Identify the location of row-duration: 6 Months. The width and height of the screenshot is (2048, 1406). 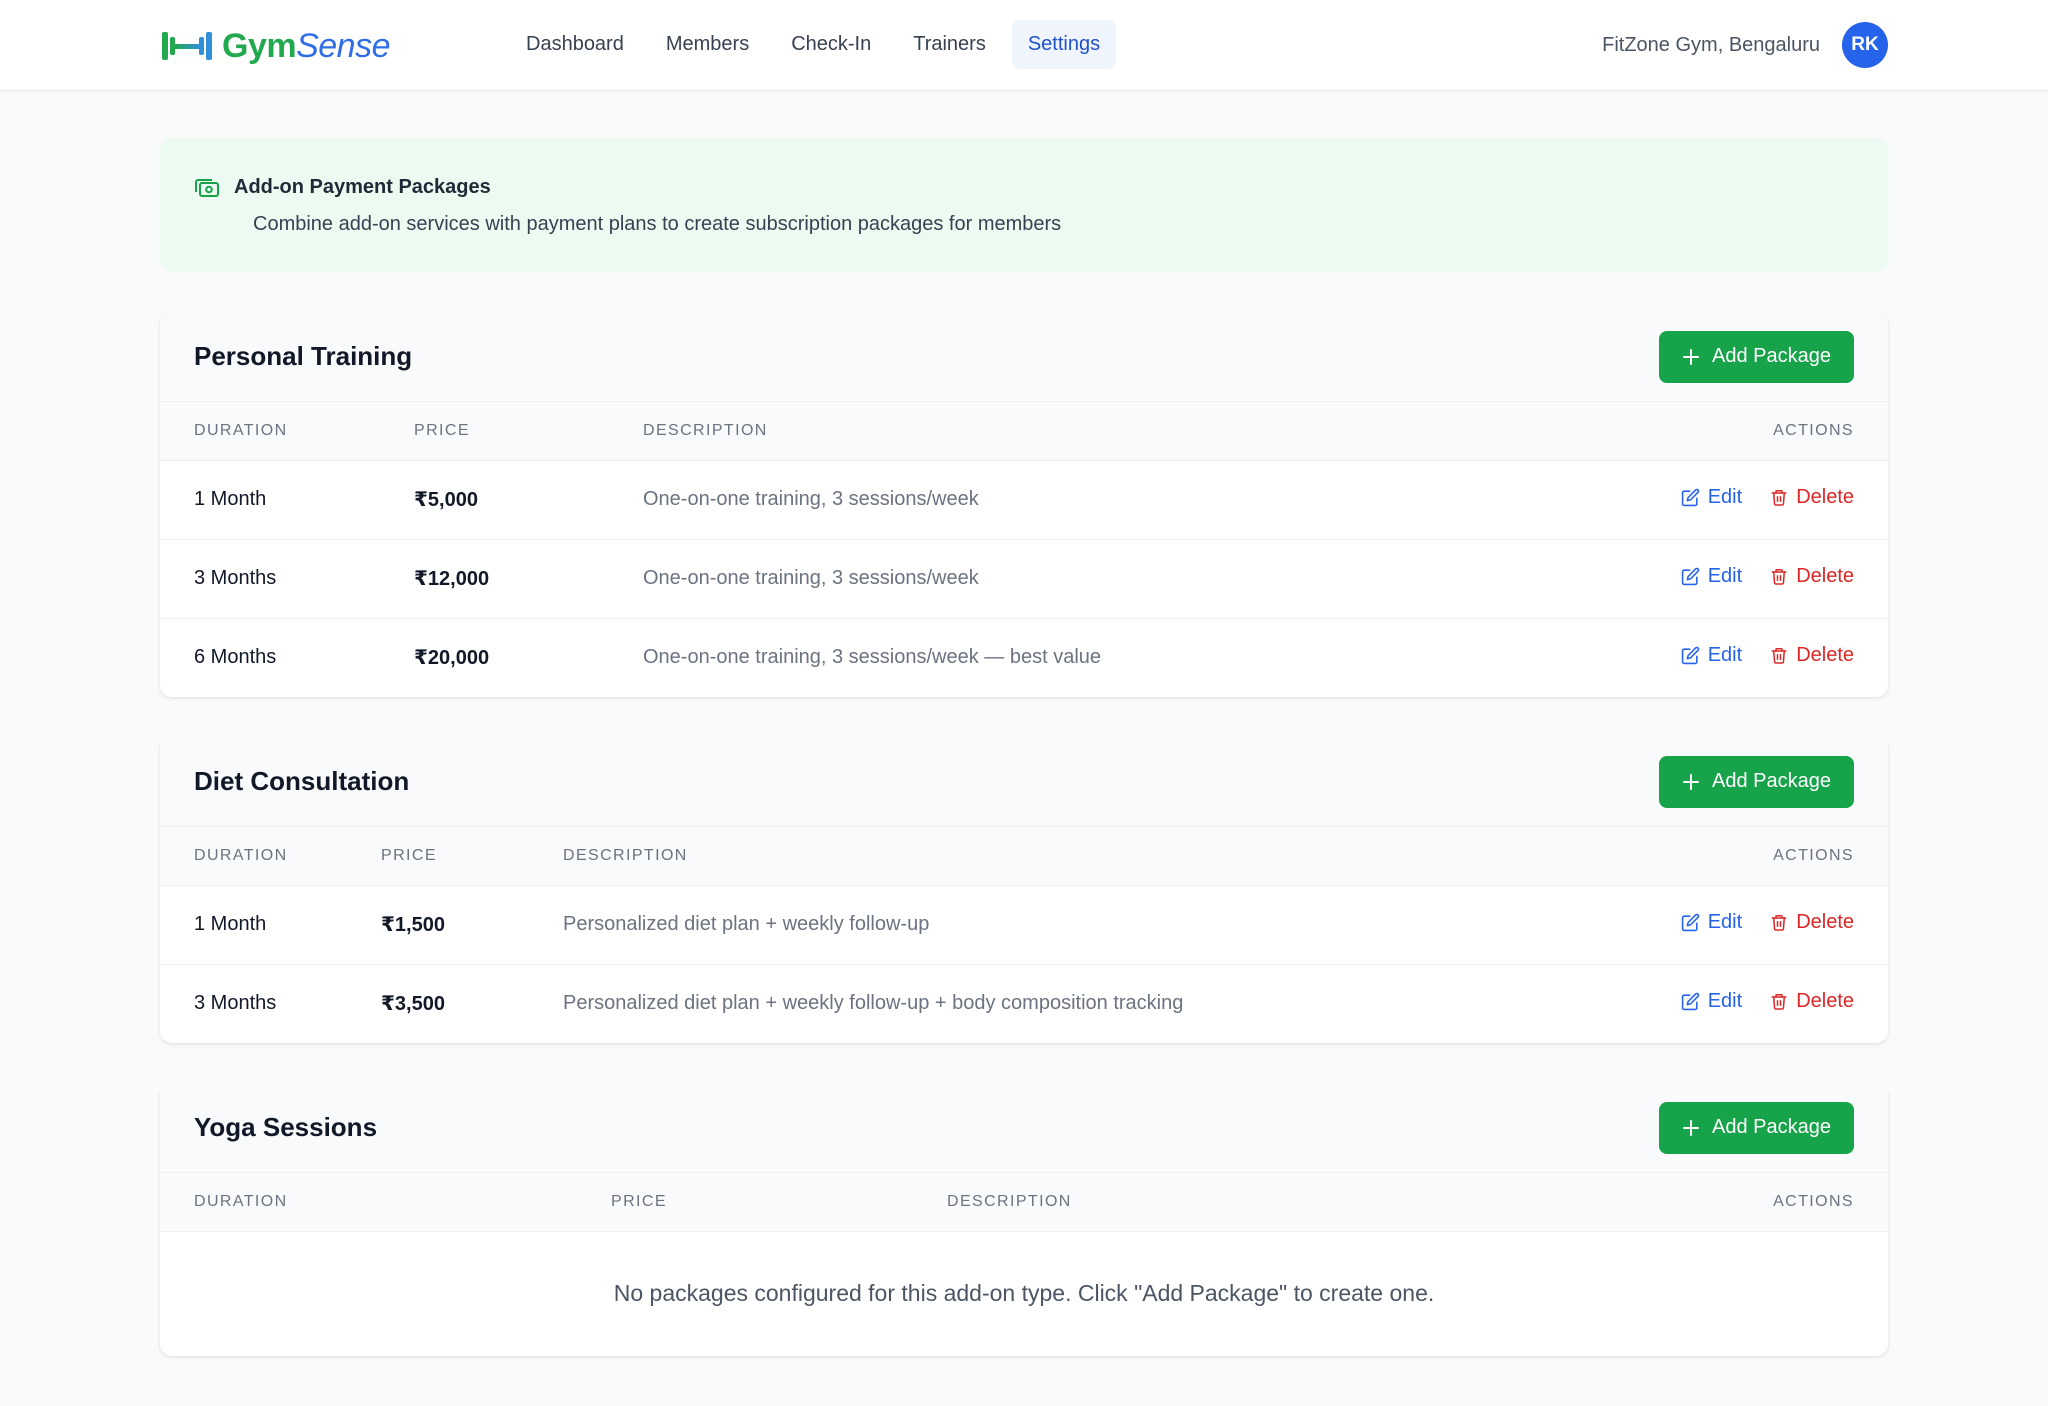
(235, 657).